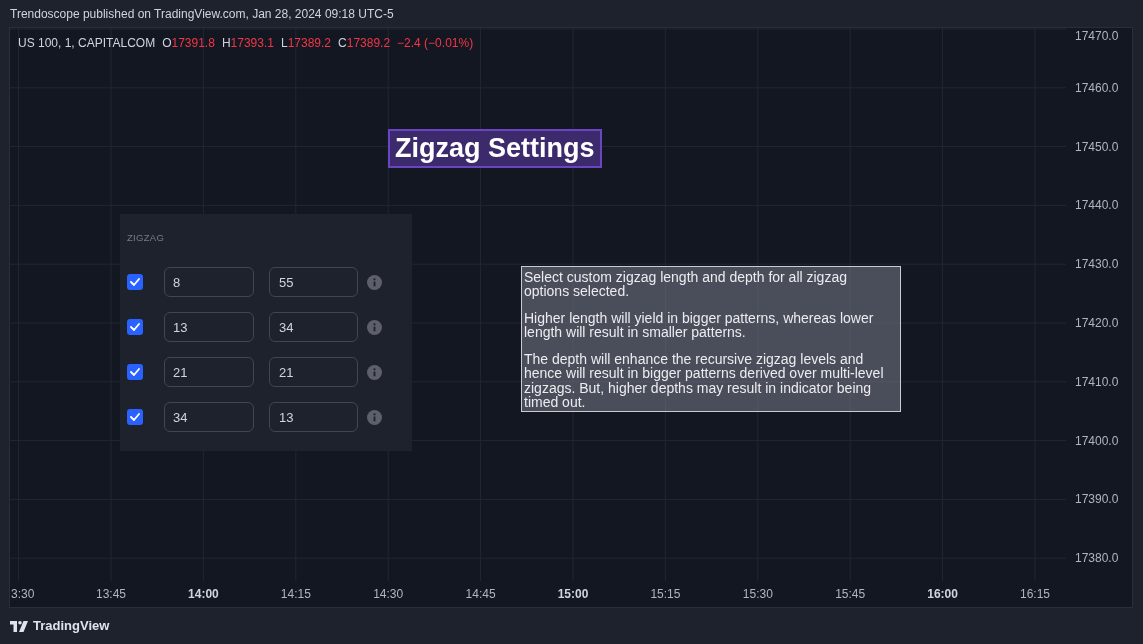 The image size is (1143, 644). I want to click on price-label: 17390.0, so click(1097, 499).